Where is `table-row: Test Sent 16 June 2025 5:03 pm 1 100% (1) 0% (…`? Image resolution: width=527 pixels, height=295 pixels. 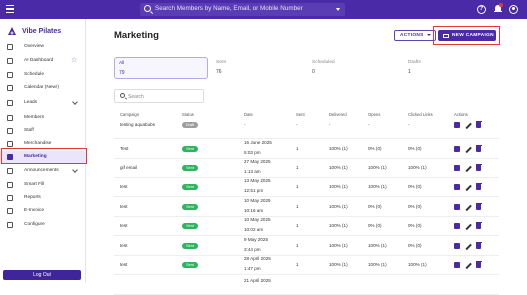 table-row: Test Sent 16 June 2025 5:03 pm 1 100% (1) 0% (… is located at coordinates (306, 149).